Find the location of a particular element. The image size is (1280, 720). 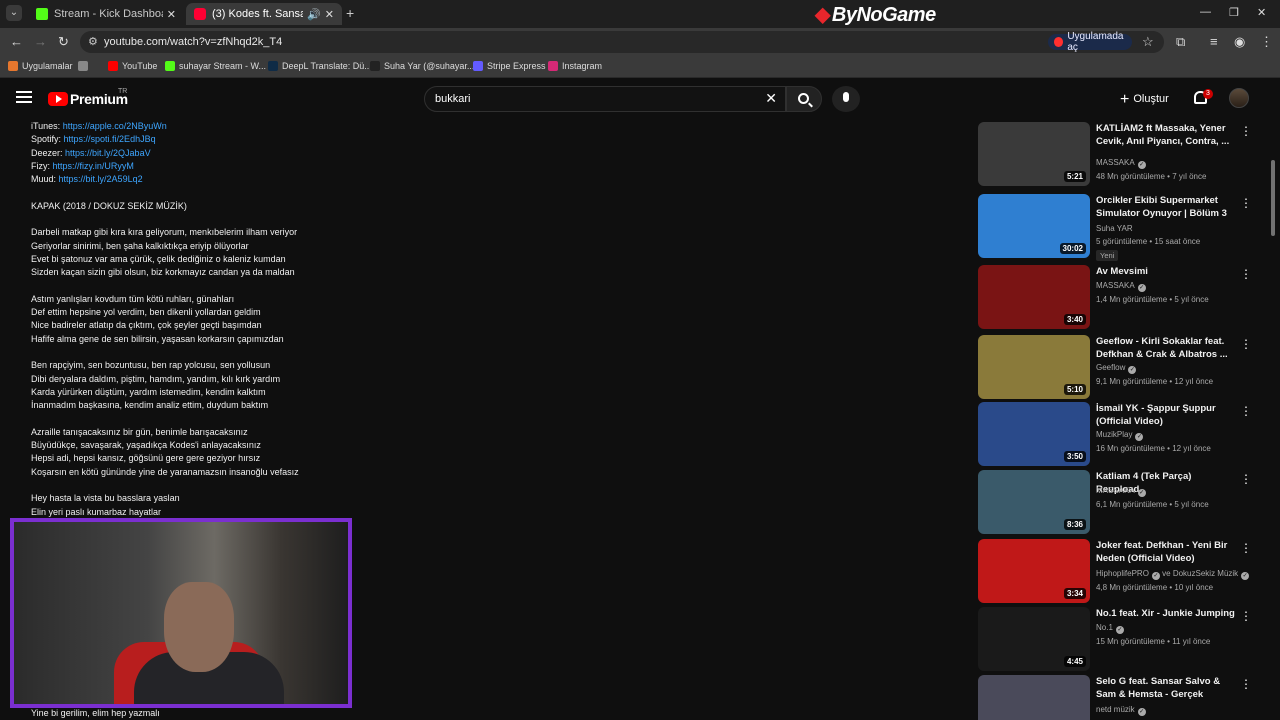

video-thumbnail is located at coordinates (1034, 697).